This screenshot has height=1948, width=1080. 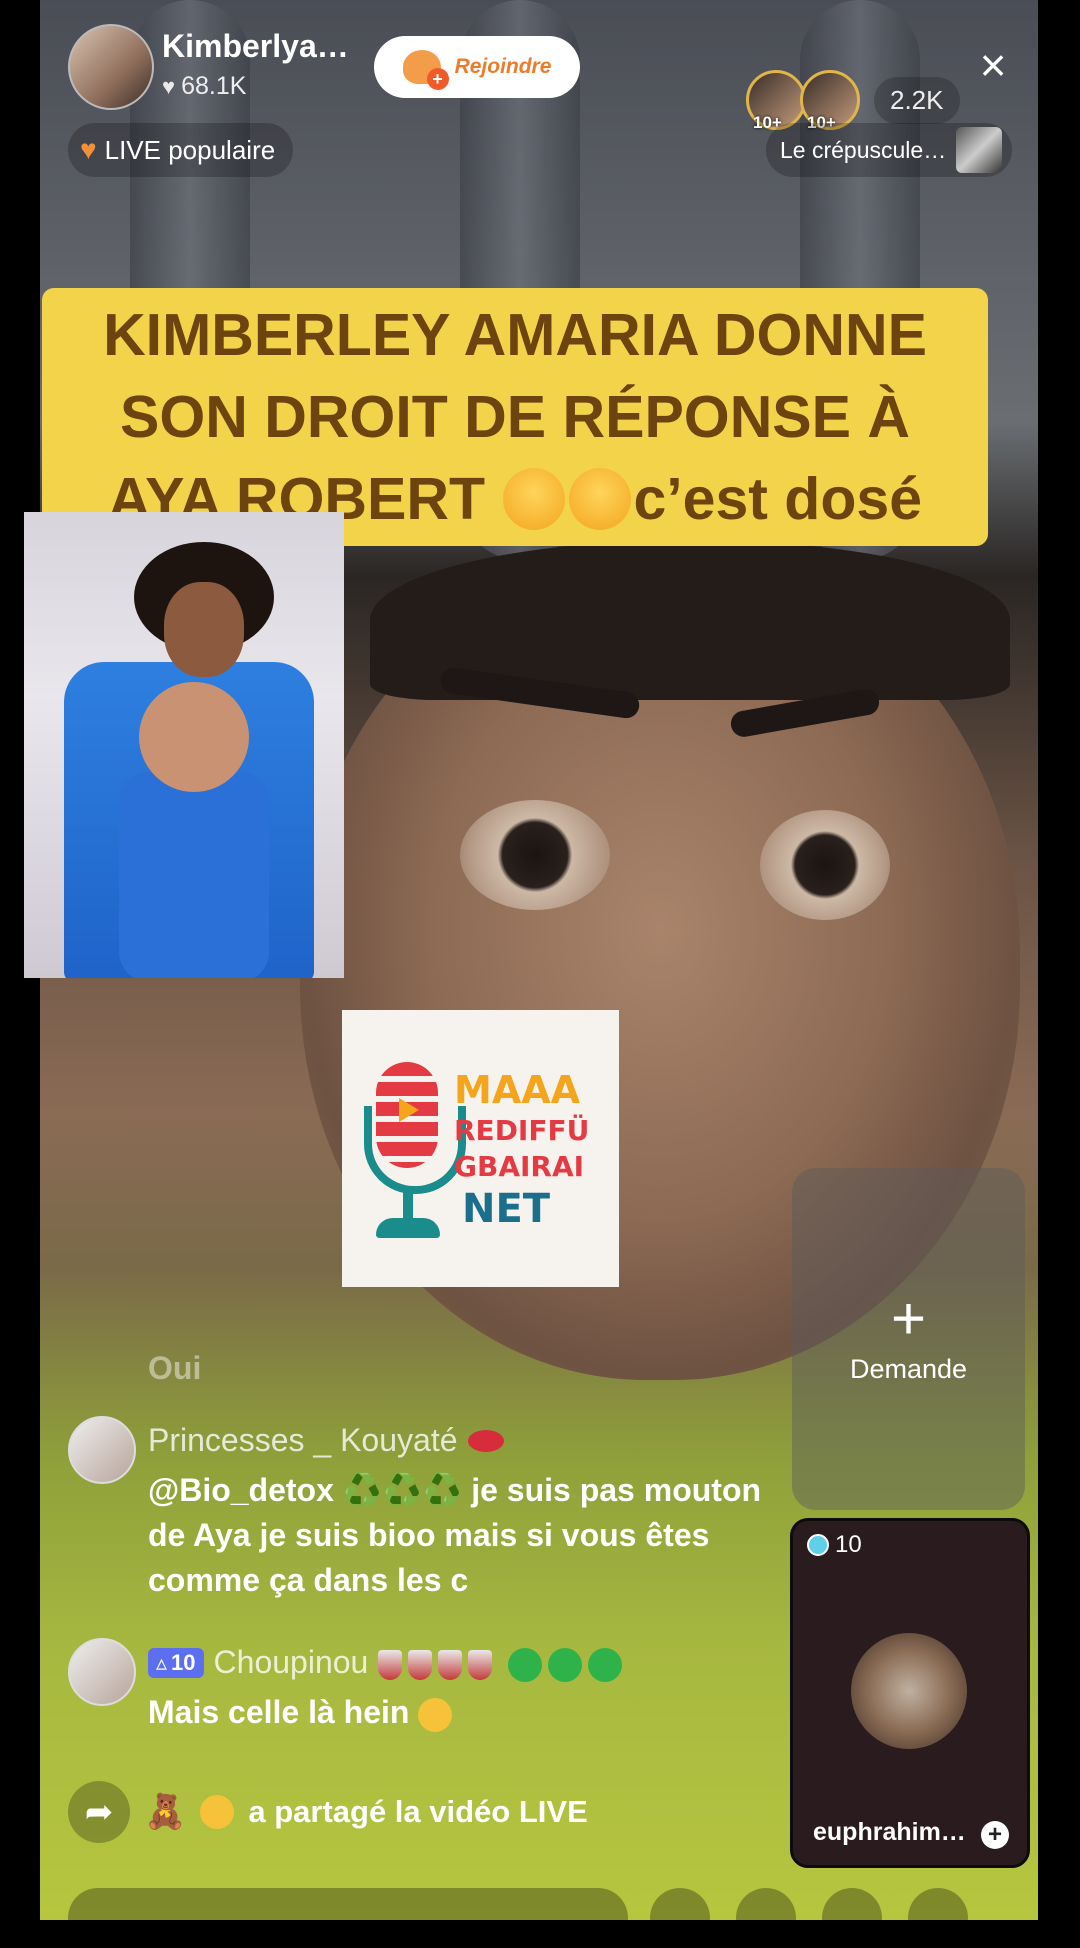 I want to click on request-button: + Demande, so click(x=908, y=1339).